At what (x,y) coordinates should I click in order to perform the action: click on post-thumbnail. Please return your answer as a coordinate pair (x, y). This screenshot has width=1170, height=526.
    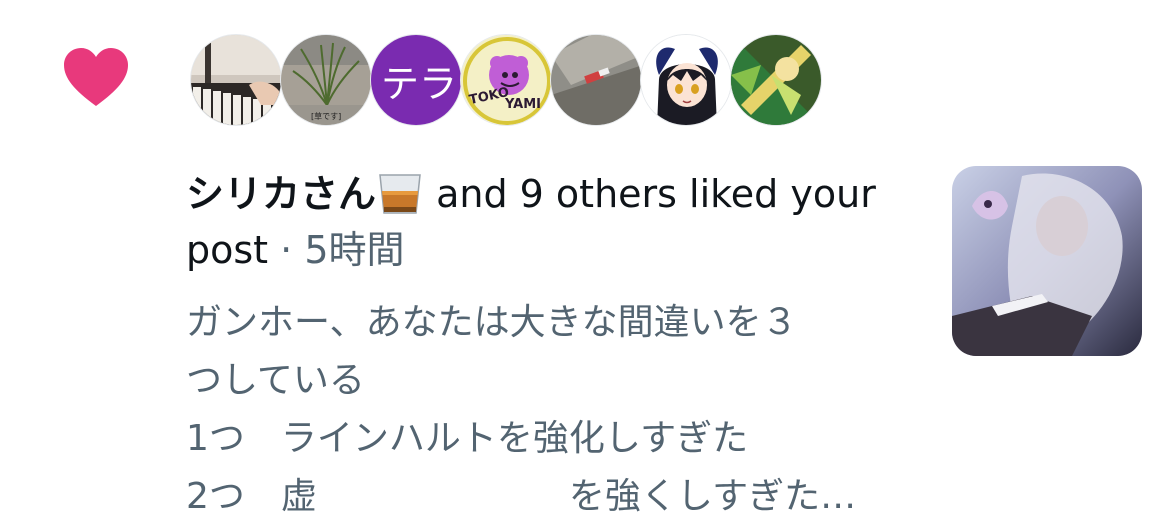
    Looking at the image, I should click on (1047, 261).